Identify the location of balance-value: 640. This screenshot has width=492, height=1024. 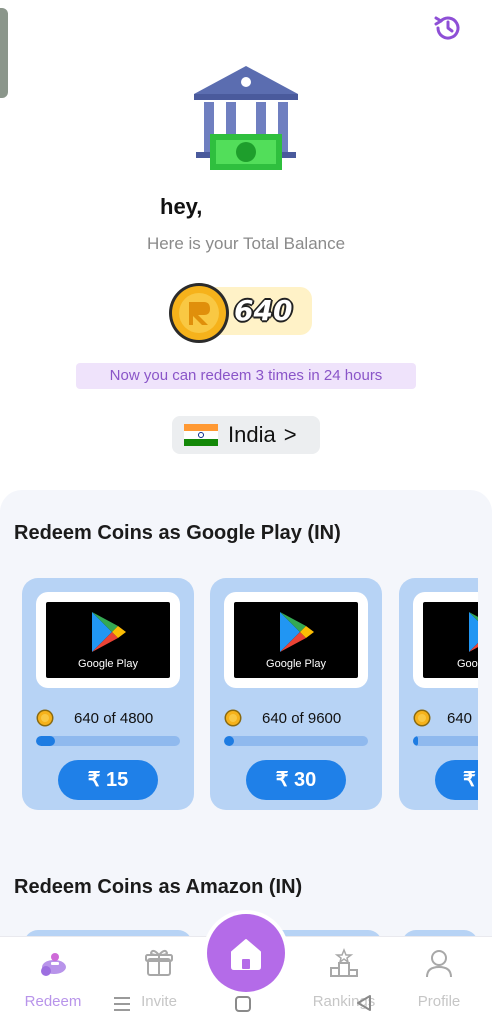
(263, 310).